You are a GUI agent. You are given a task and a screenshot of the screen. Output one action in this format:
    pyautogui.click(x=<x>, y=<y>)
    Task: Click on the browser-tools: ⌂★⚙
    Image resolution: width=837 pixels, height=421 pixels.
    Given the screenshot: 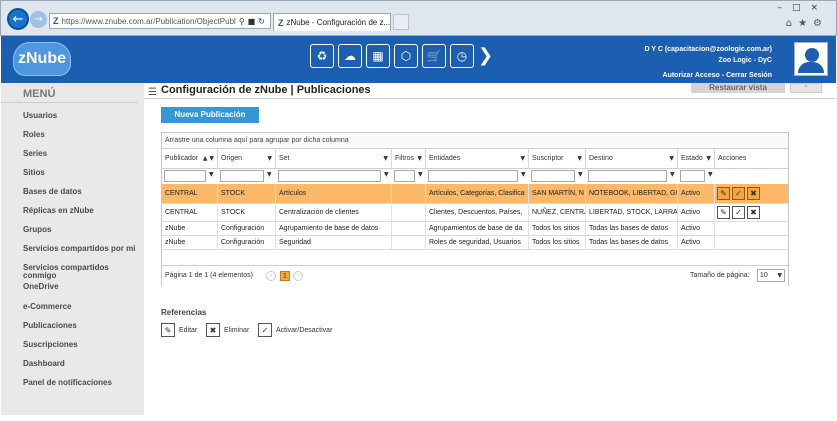 What is the action you would take?
    pyautogui.click(x=807, y=23)
    